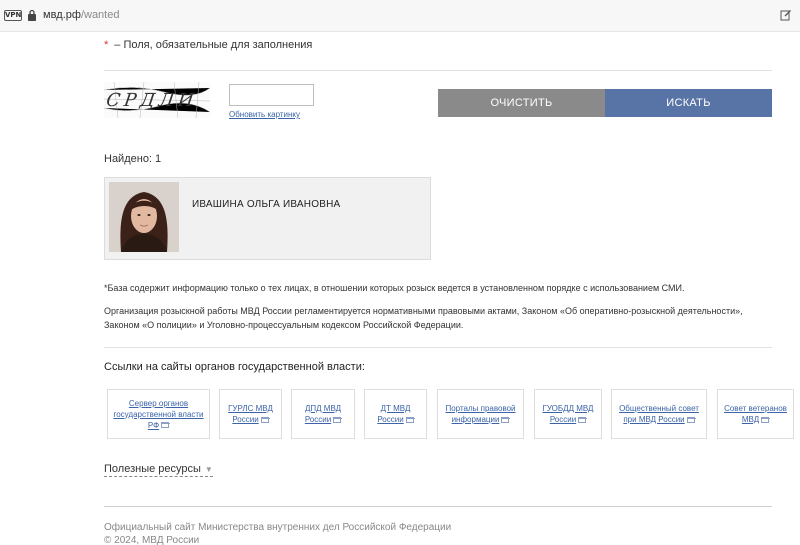 The height and width of the screenshot is (545, 800). What do you see at coordinates (323, 414) in the screenshot?
I see `gov-link-dpd: ДПД МВД России` at bounding box center [323, 414].